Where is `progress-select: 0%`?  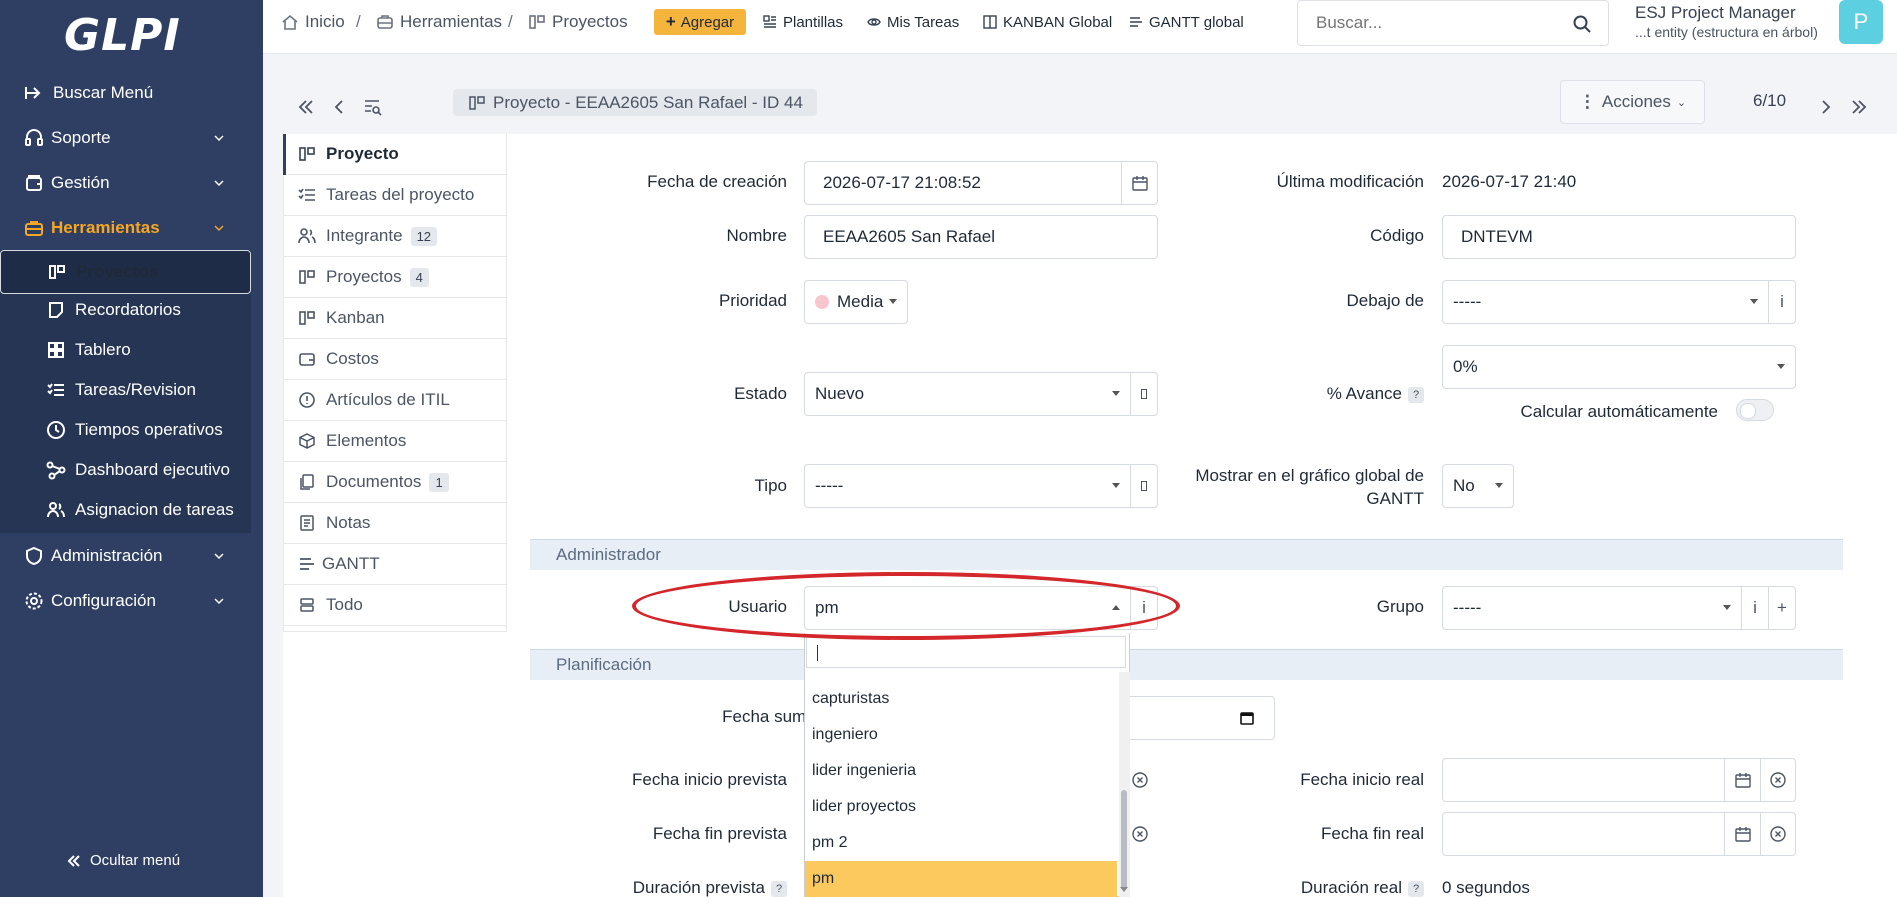 progress-select: 0% is located at coordinates (1619, 367).